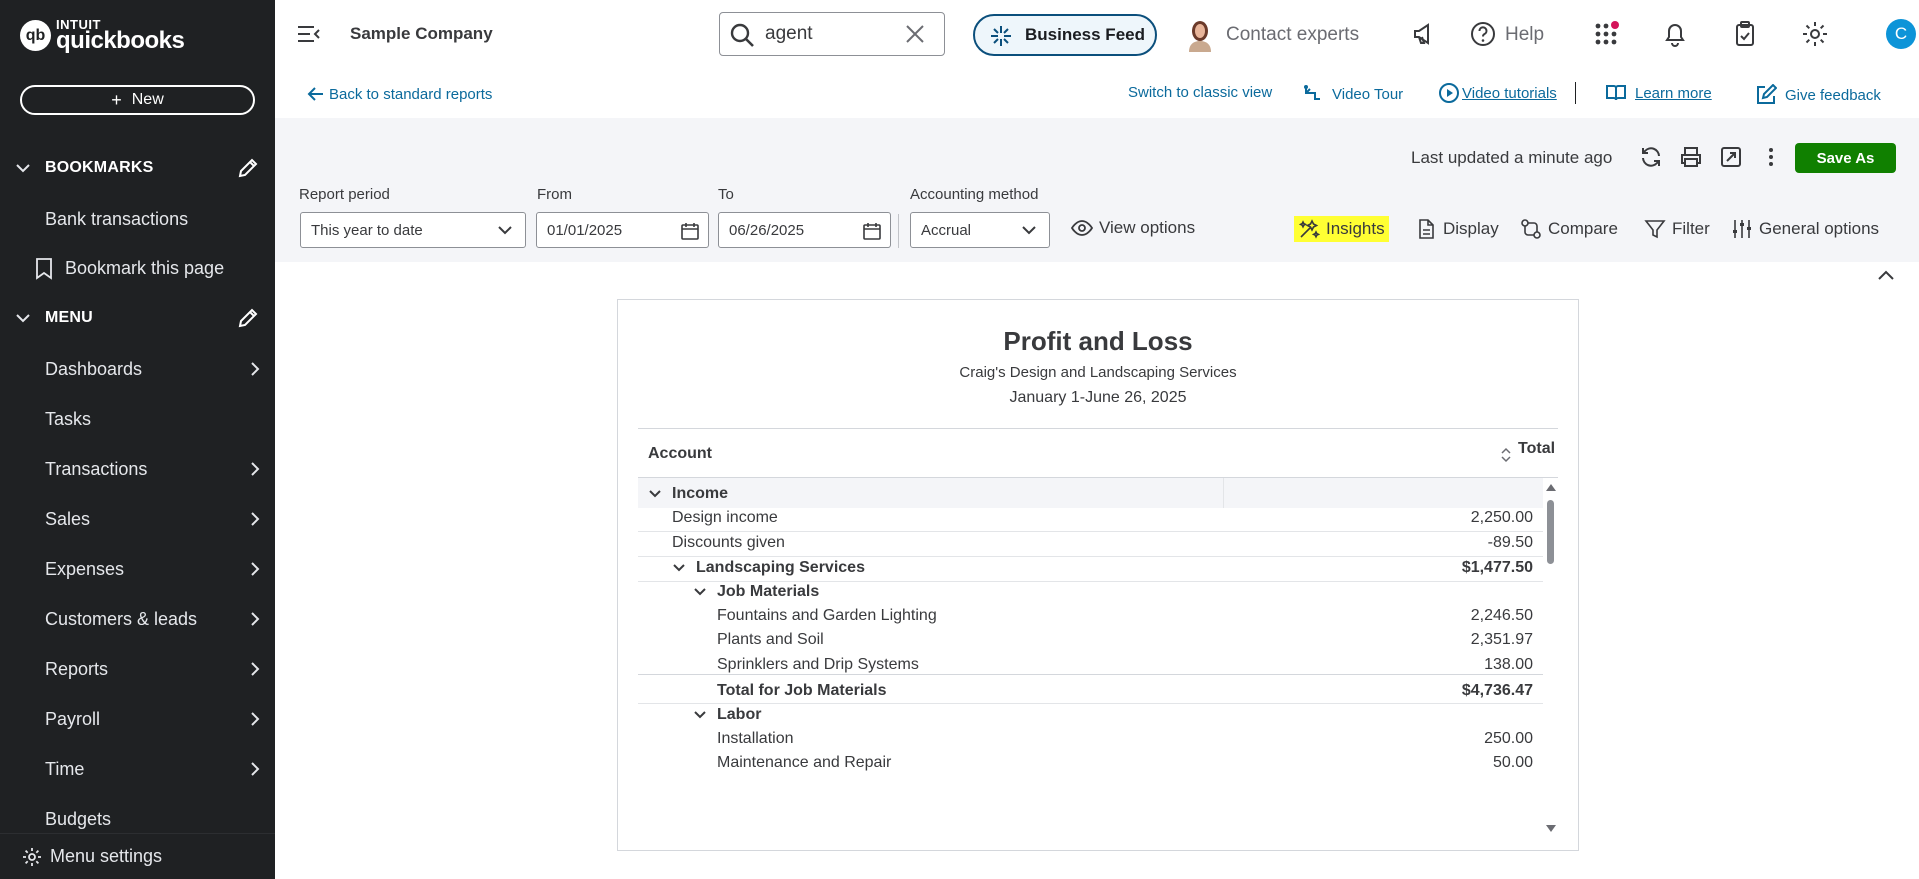 This screenshot has height=879, width=1919. What do you see at coordinates (1502, 518) in the screenshot?
I see `row-amount: 2,250.00` at bounding box center [1502, 518].